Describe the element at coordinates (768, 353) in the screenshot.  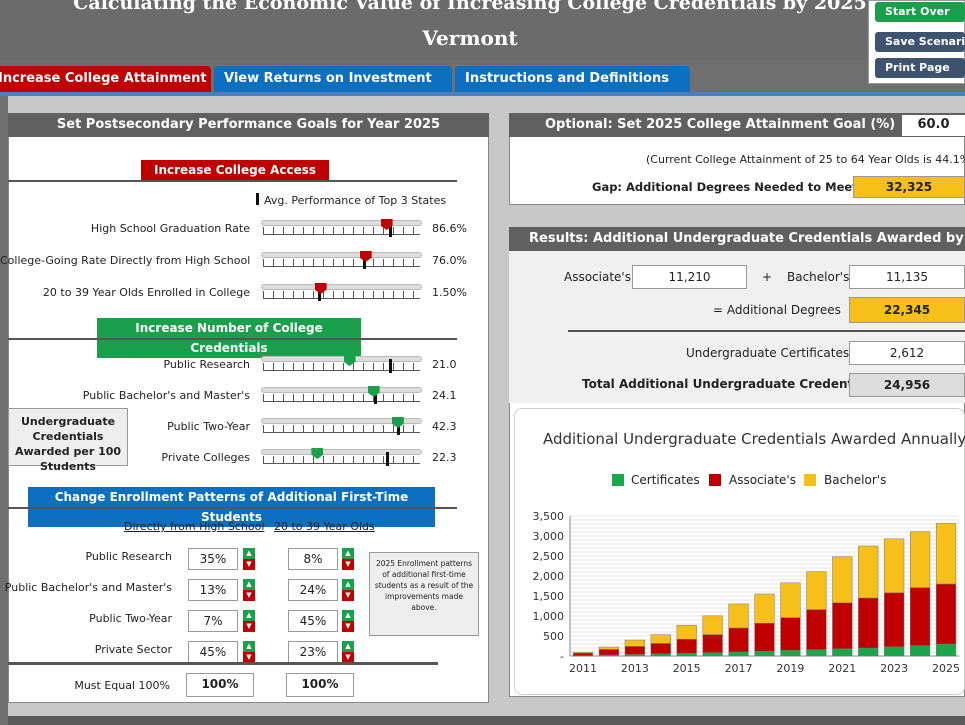
I see `certificates-label: Undergraduate Certificates` at that location.